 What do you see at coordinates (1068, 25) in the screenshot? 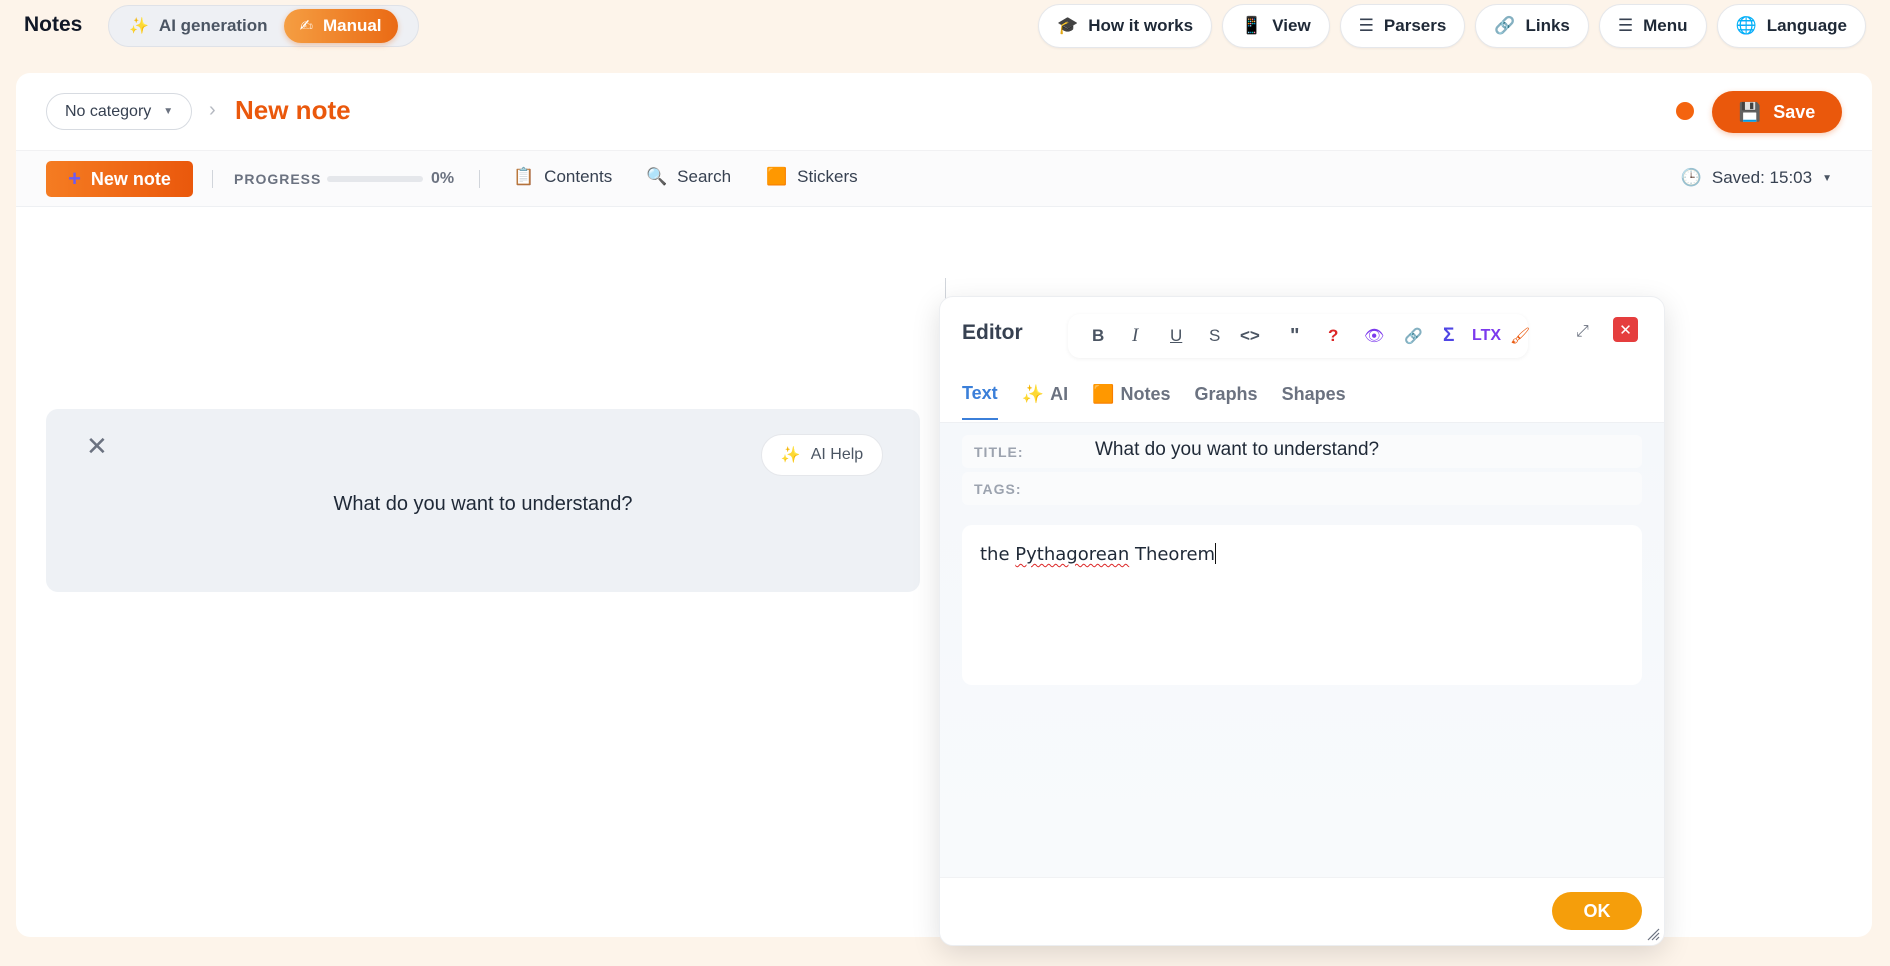
I see `graduation-cap-icon: 🎓` at bounding box center [1068, 25].